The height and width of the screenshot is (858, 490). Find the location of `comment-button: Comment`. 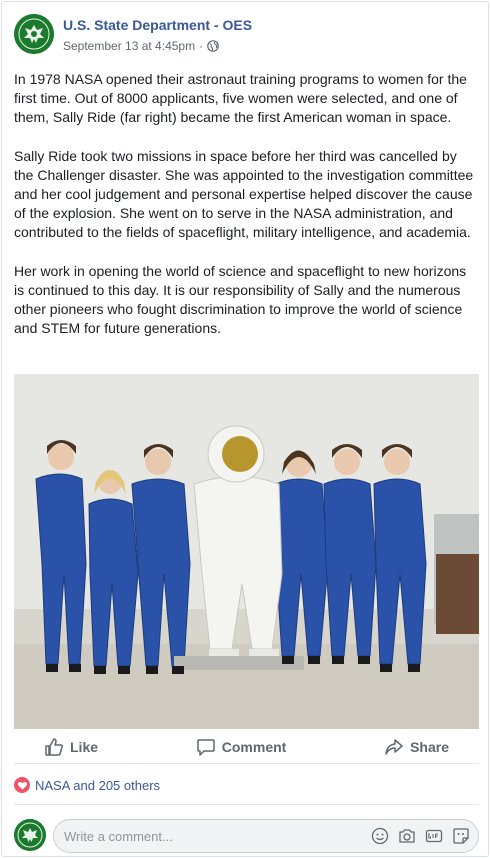

comment-button: Comment is located at coordinates (241, 747).